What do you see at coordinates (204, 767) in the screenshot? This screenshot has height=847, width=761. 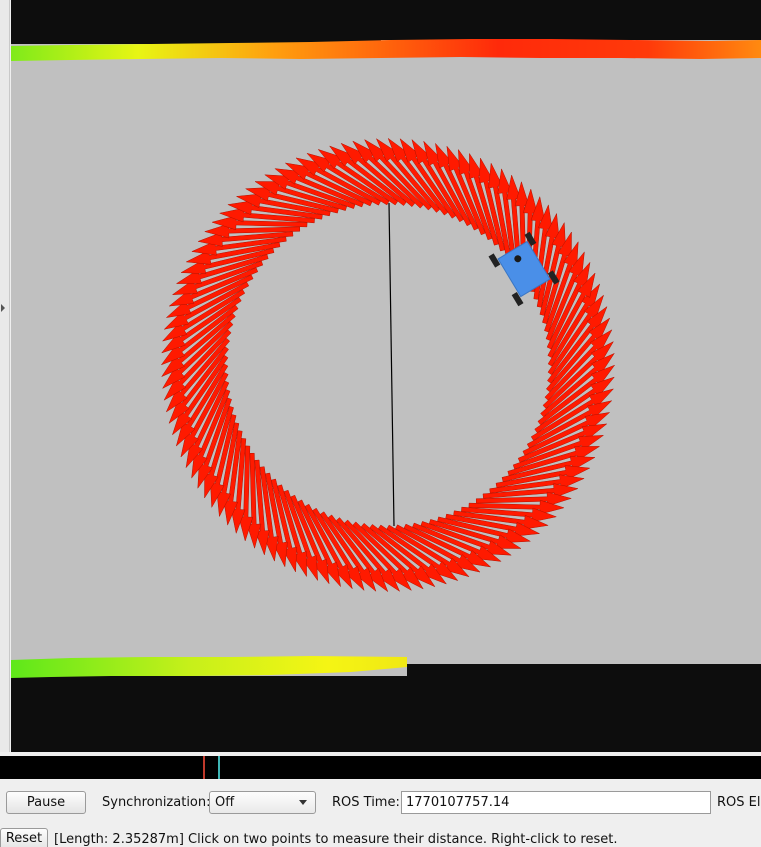 I see `time-marker-red` at bounding box center [204, 767].